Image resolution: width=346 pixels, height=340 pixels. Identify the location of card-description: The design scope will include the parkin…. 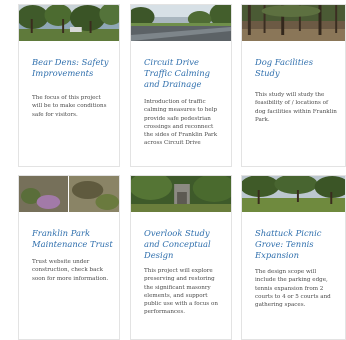
(293, 289).